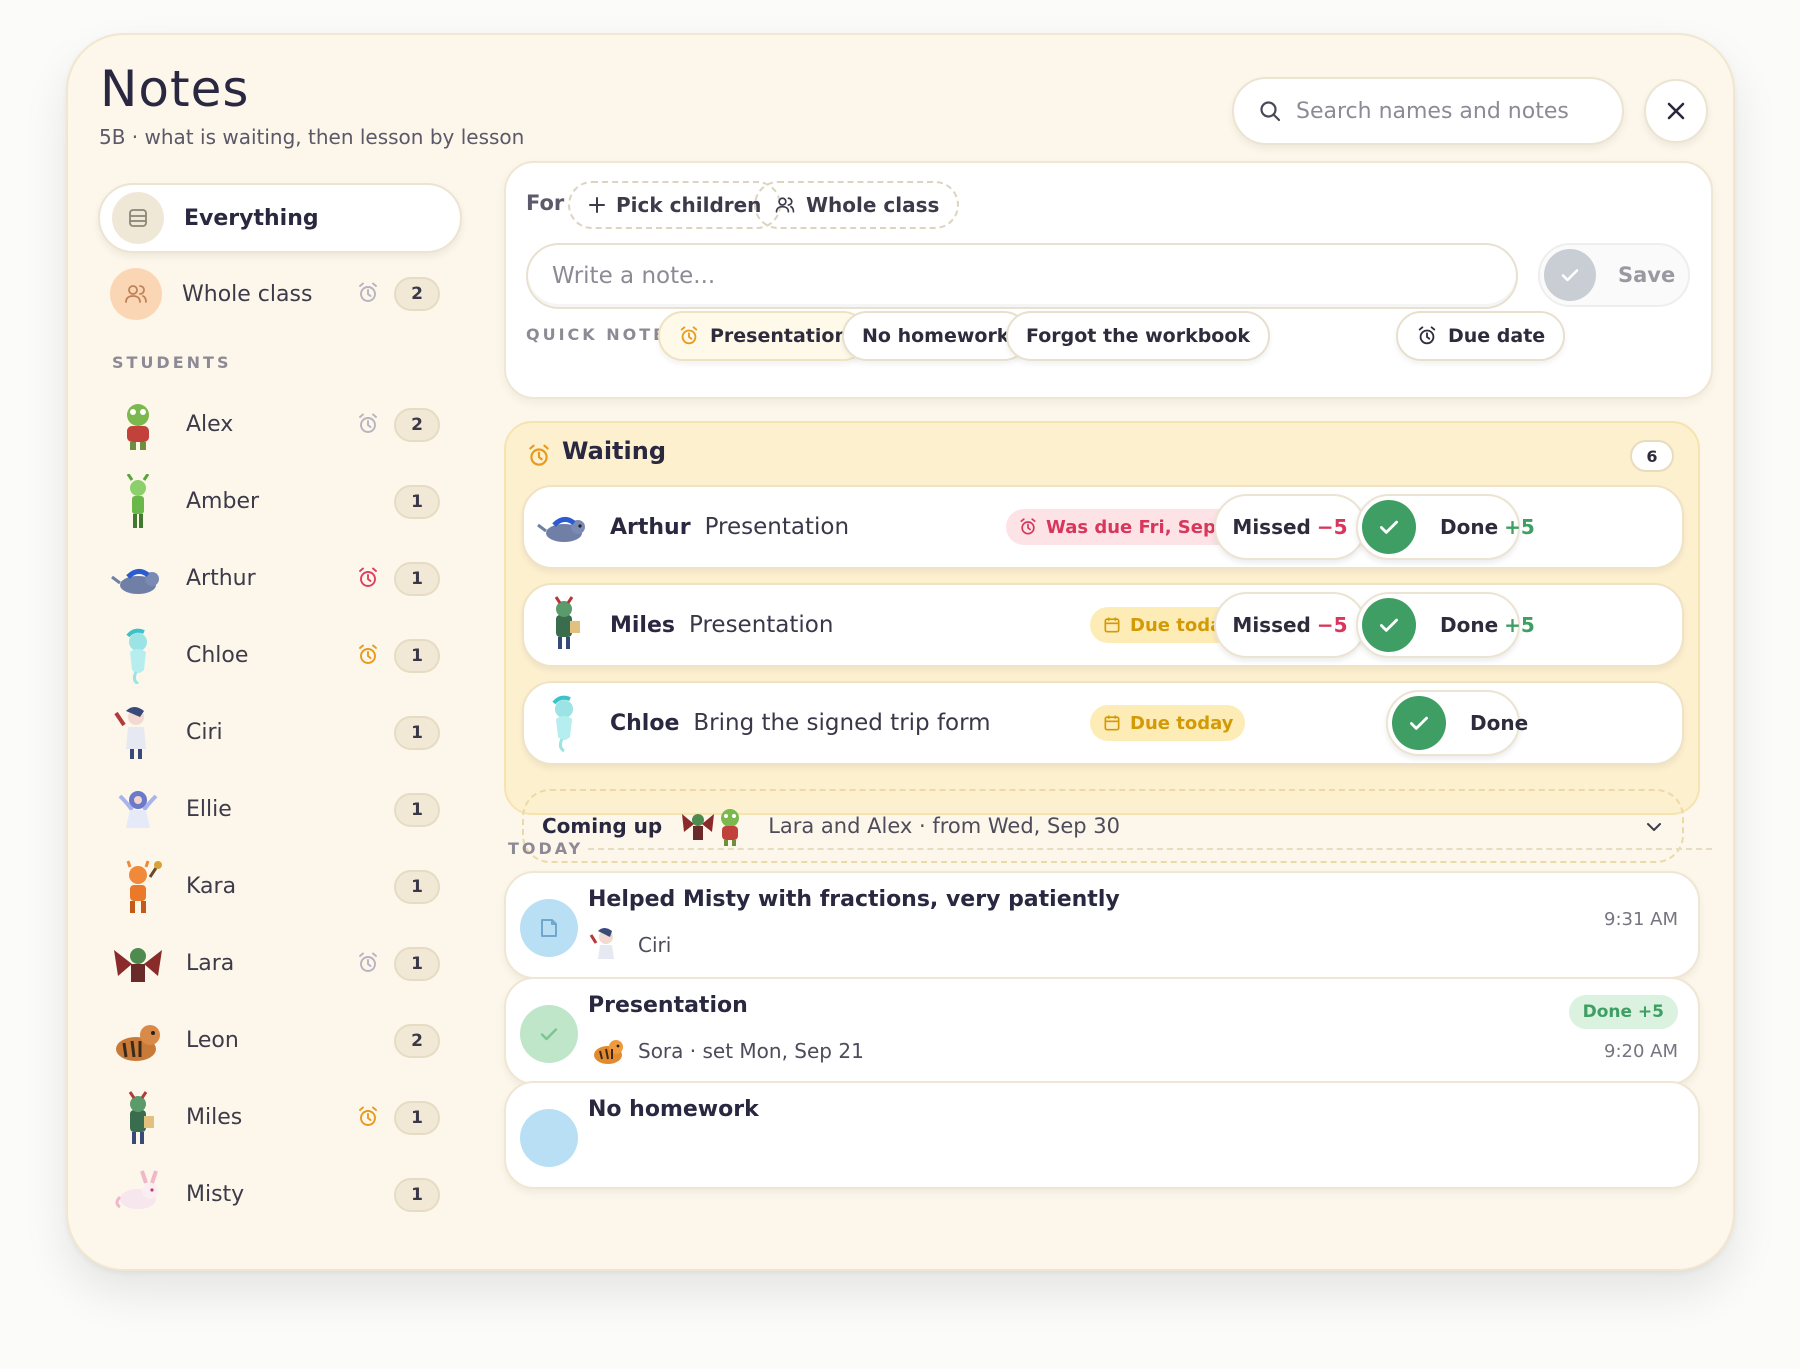 The width and height of the screenshot is (1800, 1369). I want to click on note-field, so click(1022, 276).